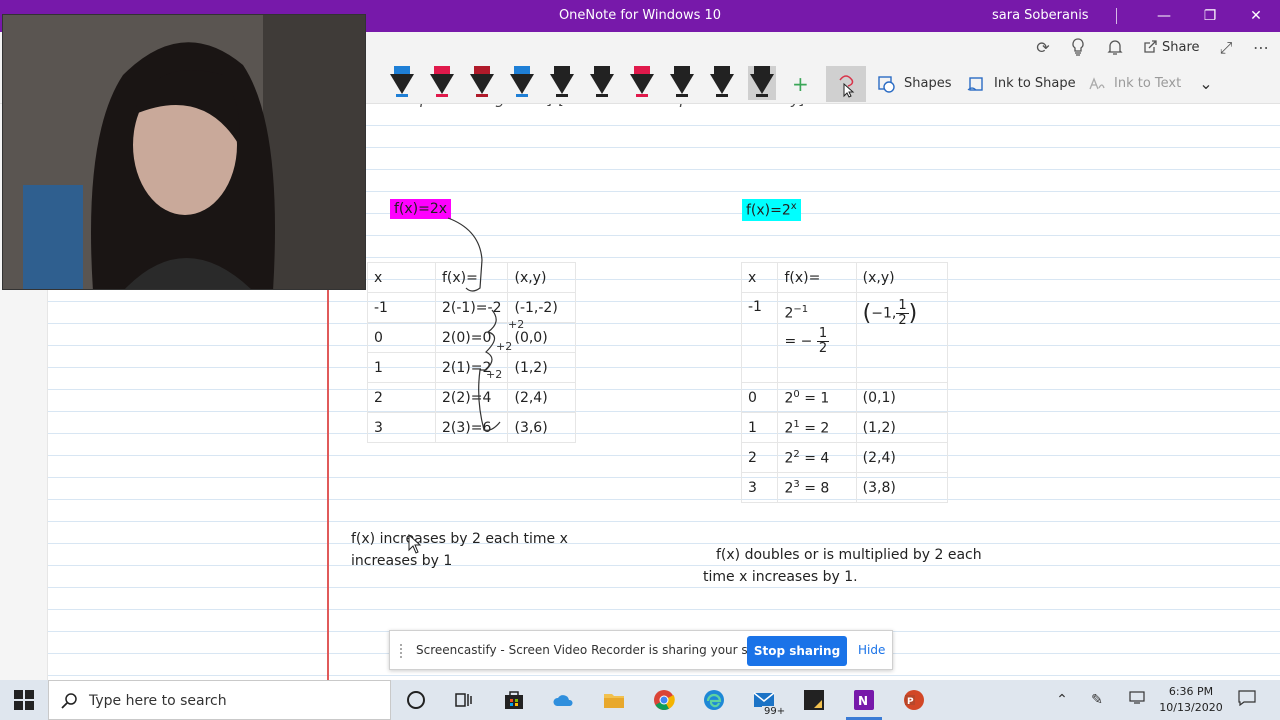 This screenshot has height=720, width=1280. What do you see at coordinates (464, 700) in the screenshot?
I see `task-view-icon` at bounding box center [464, 700].